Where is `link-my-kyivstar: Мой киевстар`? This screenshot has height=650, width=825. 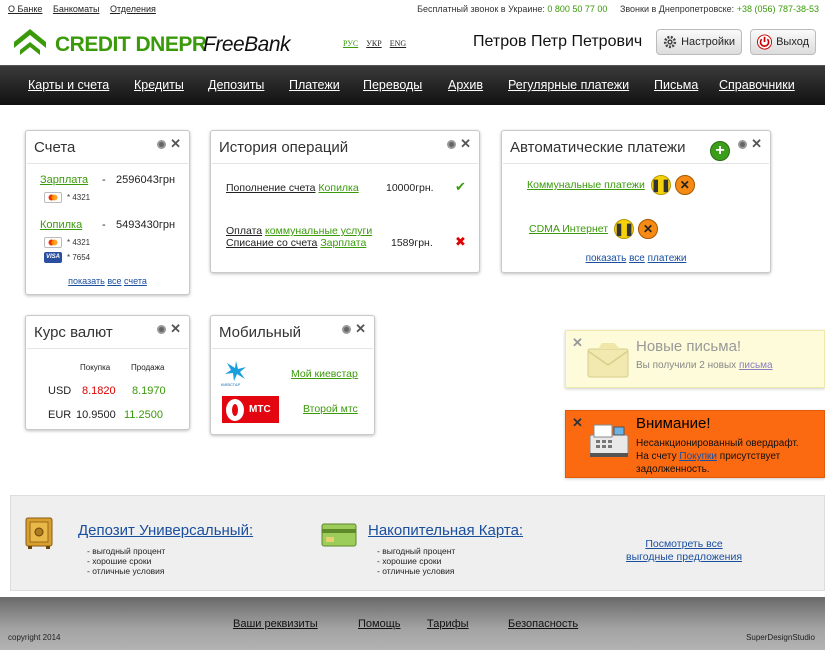 link-my-kyivstar: Мой киевстар is located at coordinates (324, 374).